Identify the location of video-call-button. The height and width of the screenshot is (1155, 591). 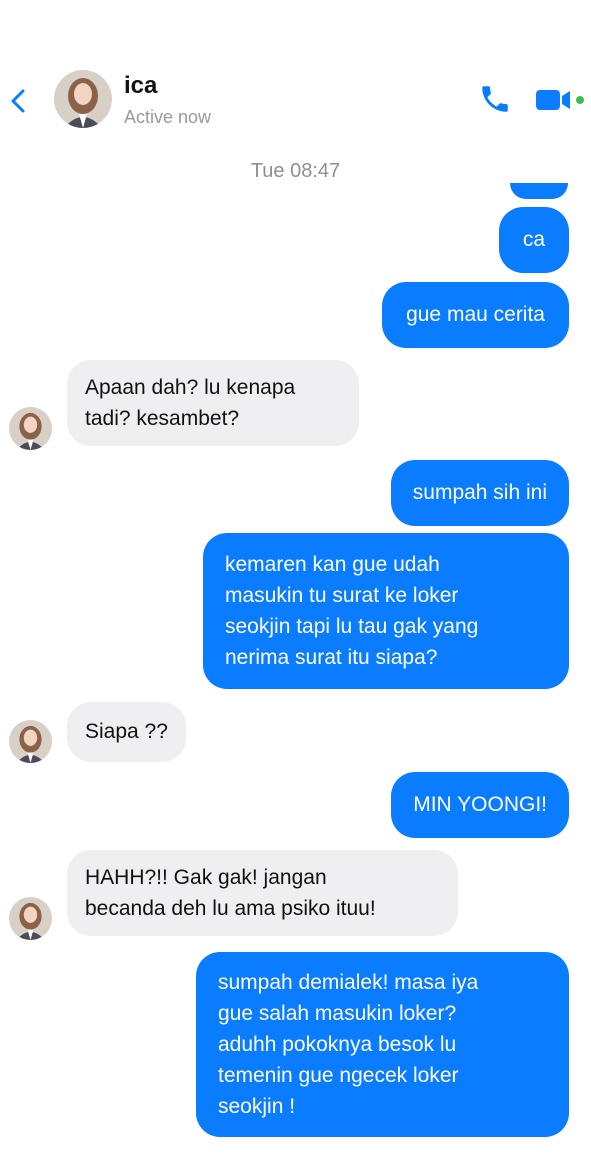
(561, 100).